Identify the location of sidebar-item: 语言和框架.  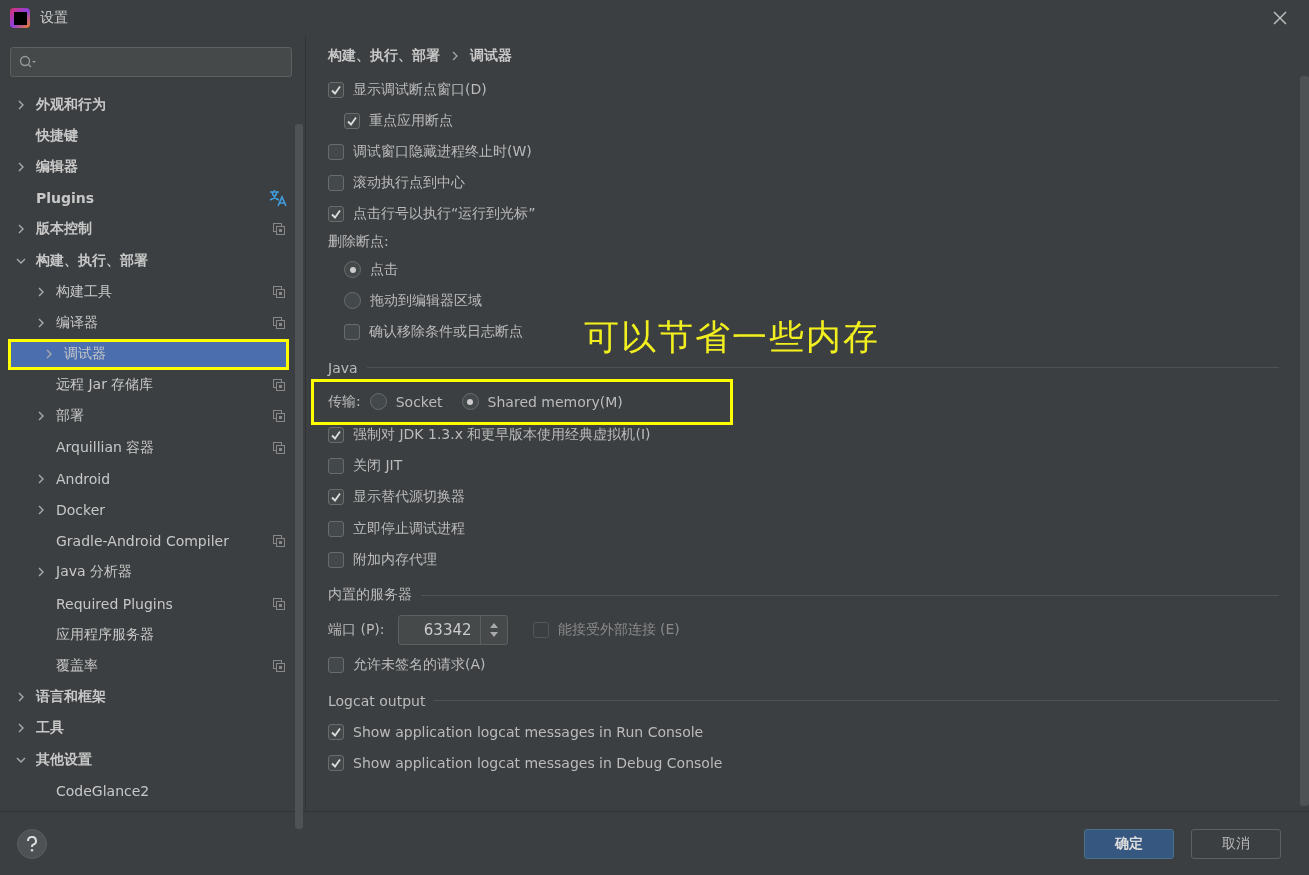
(147, 697).